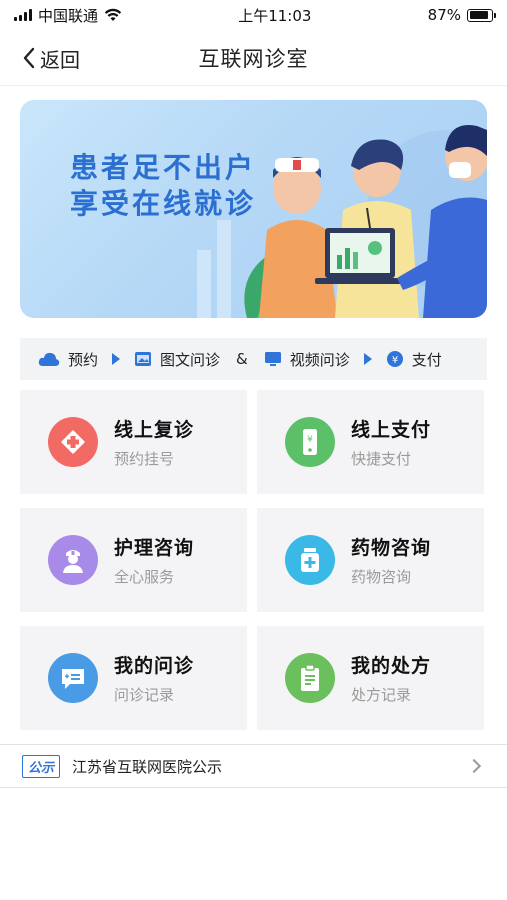  What do you see at coordinates (49, 359) in the screenshot?
I see `cloud-icon` at bounding box center [49, 359].